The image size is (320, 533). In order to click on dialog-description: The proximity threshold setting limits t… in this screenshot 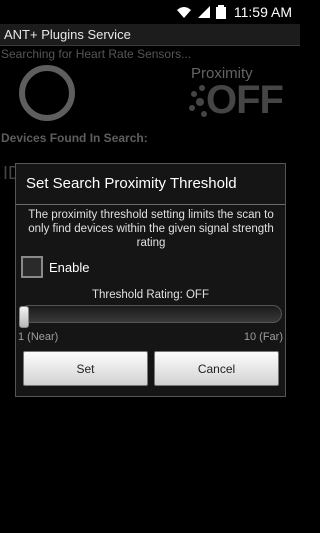, I will do `click(151, 229)`.